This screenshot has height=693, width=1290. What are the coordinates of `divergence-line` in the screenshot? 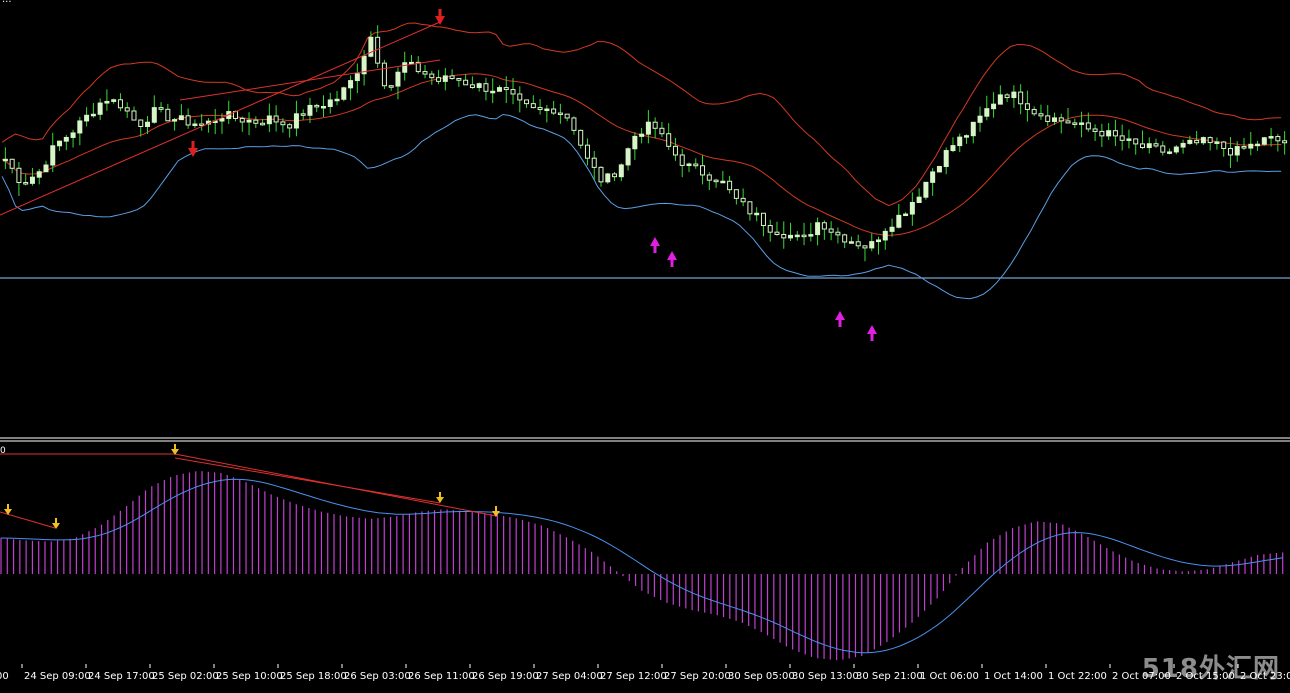 It's located at (310, 80).